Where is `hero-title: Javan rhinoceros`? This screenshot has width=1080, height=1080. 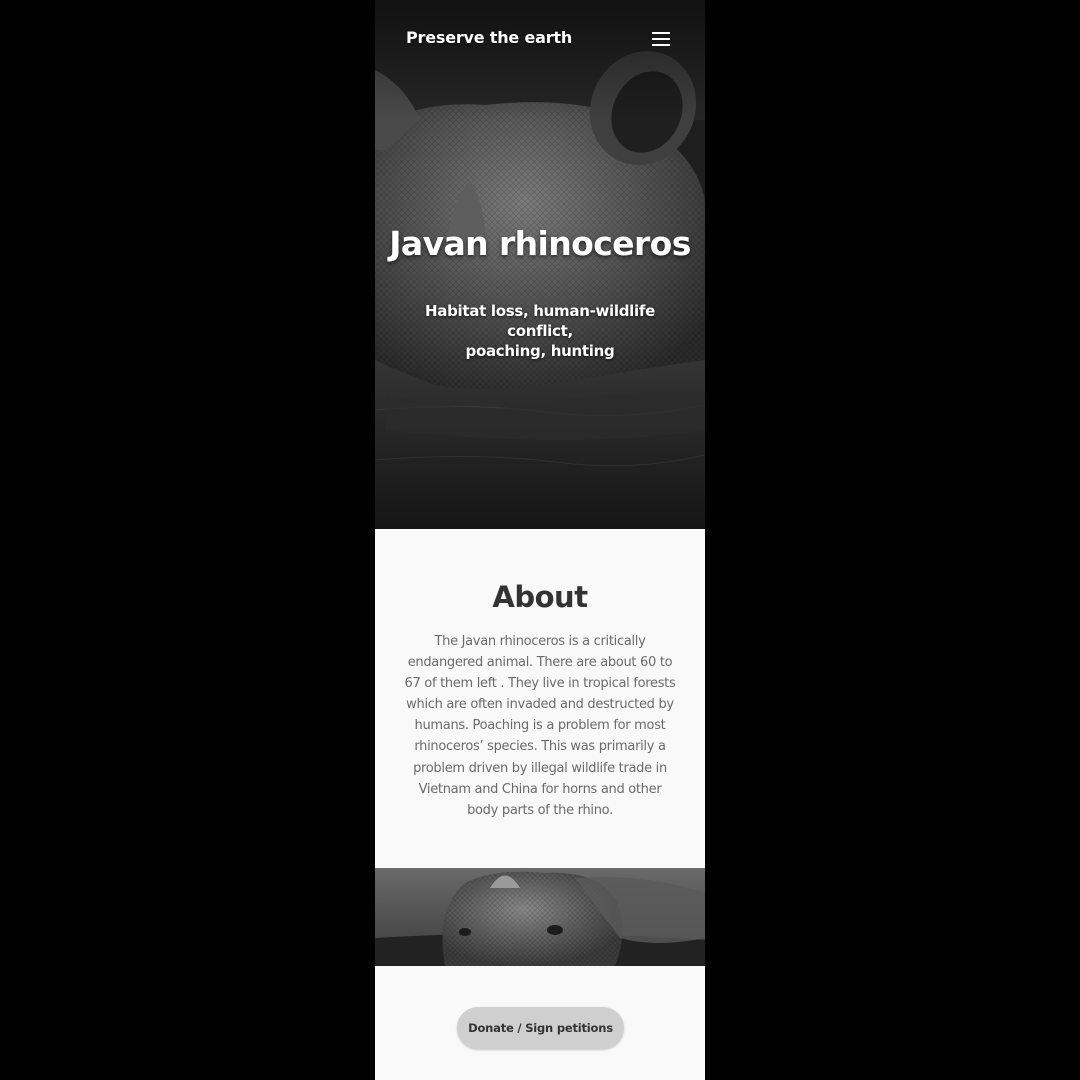 hero-title: Javan rhinoceros is located at coordinates (540, 243).